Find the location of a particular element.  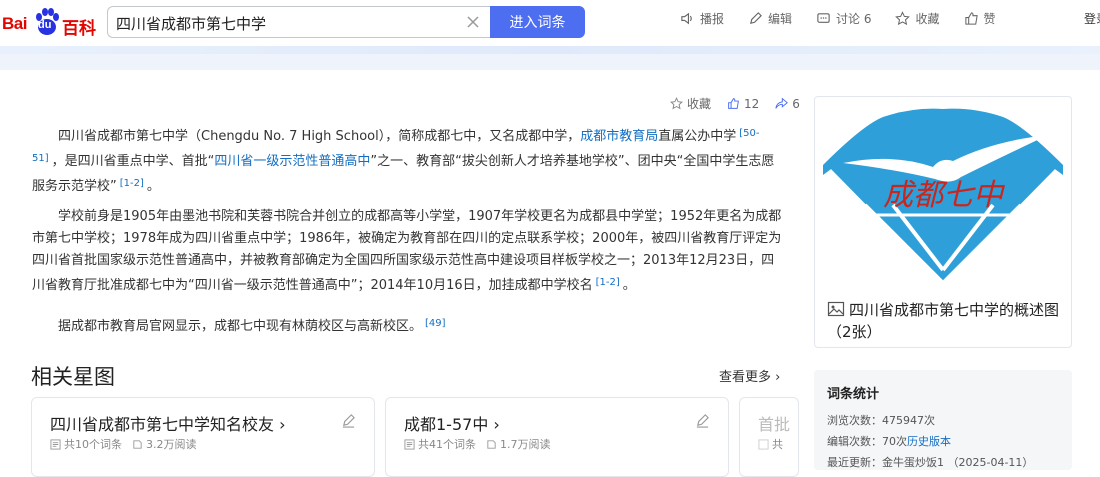

comment-icon is located at coordinates (823, 17).